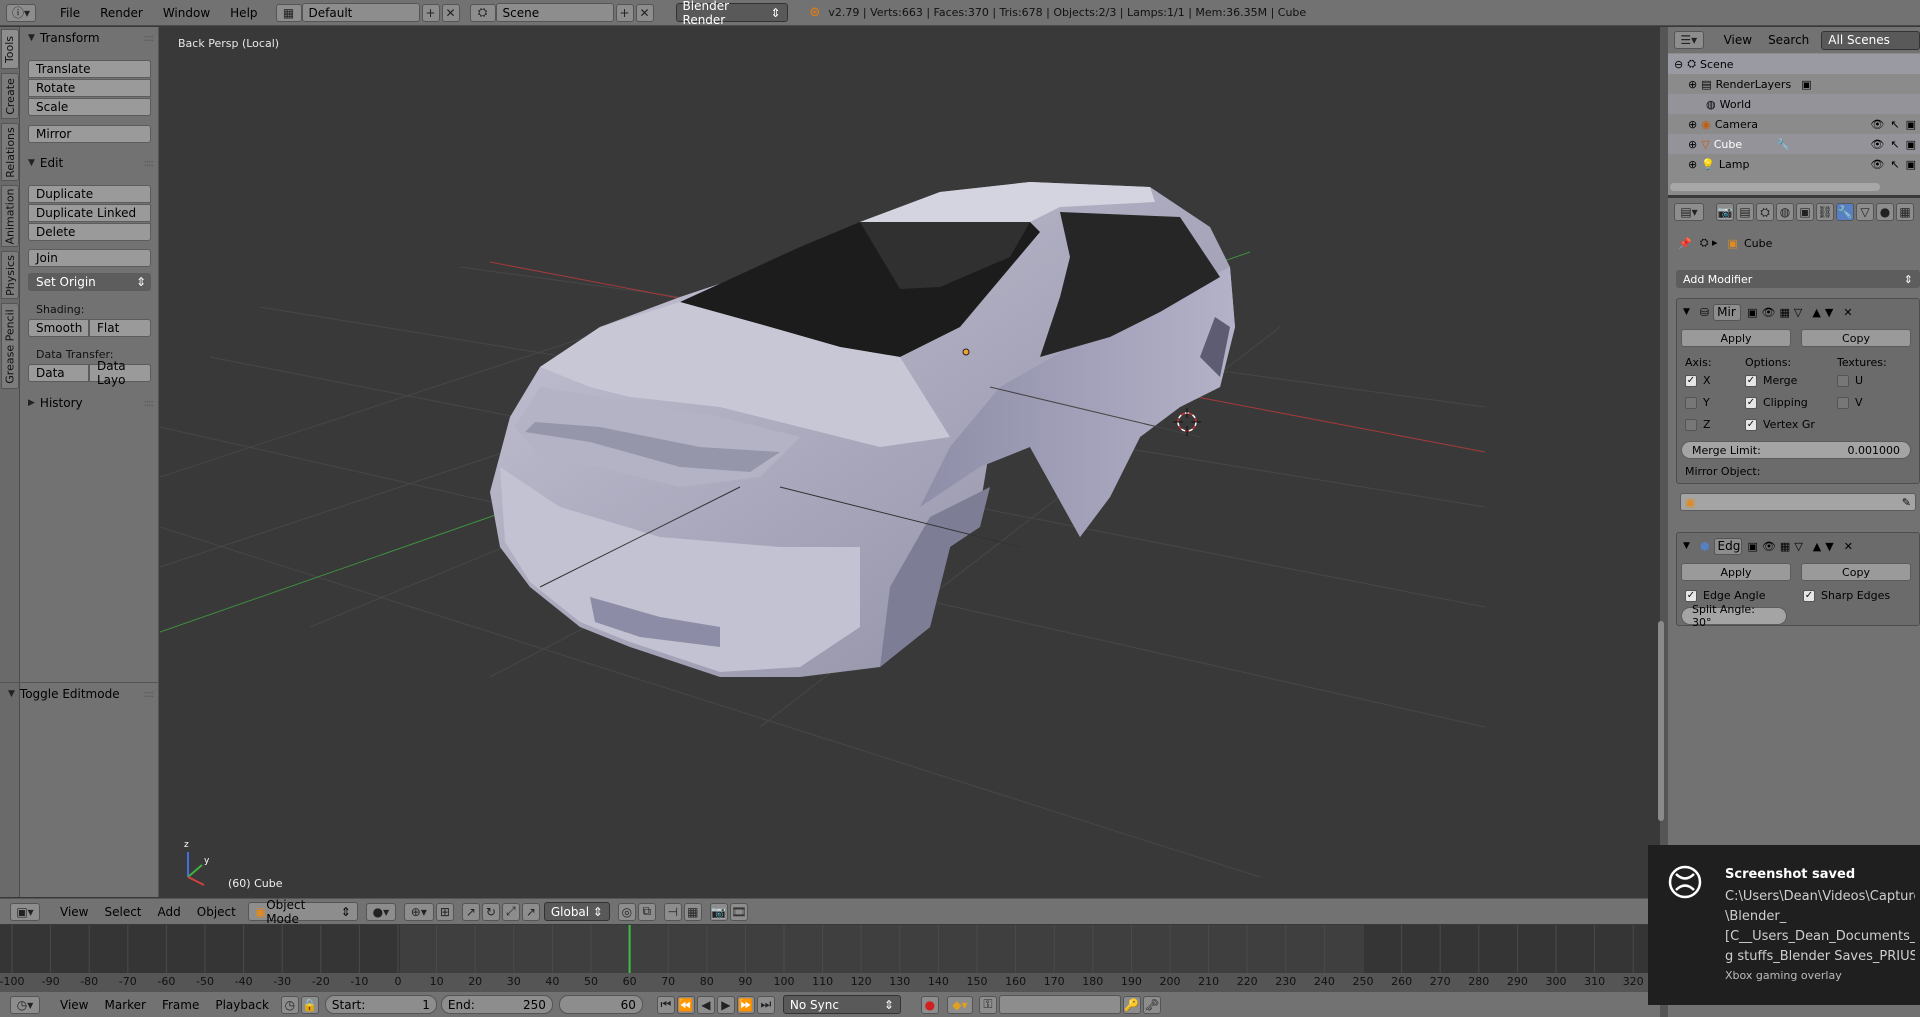 The width and height of the screenshot is (1920, 1017). I want to click on play-icon: ▶, so click(725, 1004).